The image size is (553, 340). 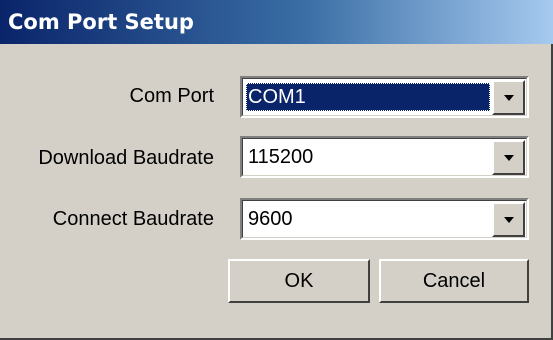 I want to click on connect-baudrate-label: Connect Baudrate, so click(x=133, y=219).